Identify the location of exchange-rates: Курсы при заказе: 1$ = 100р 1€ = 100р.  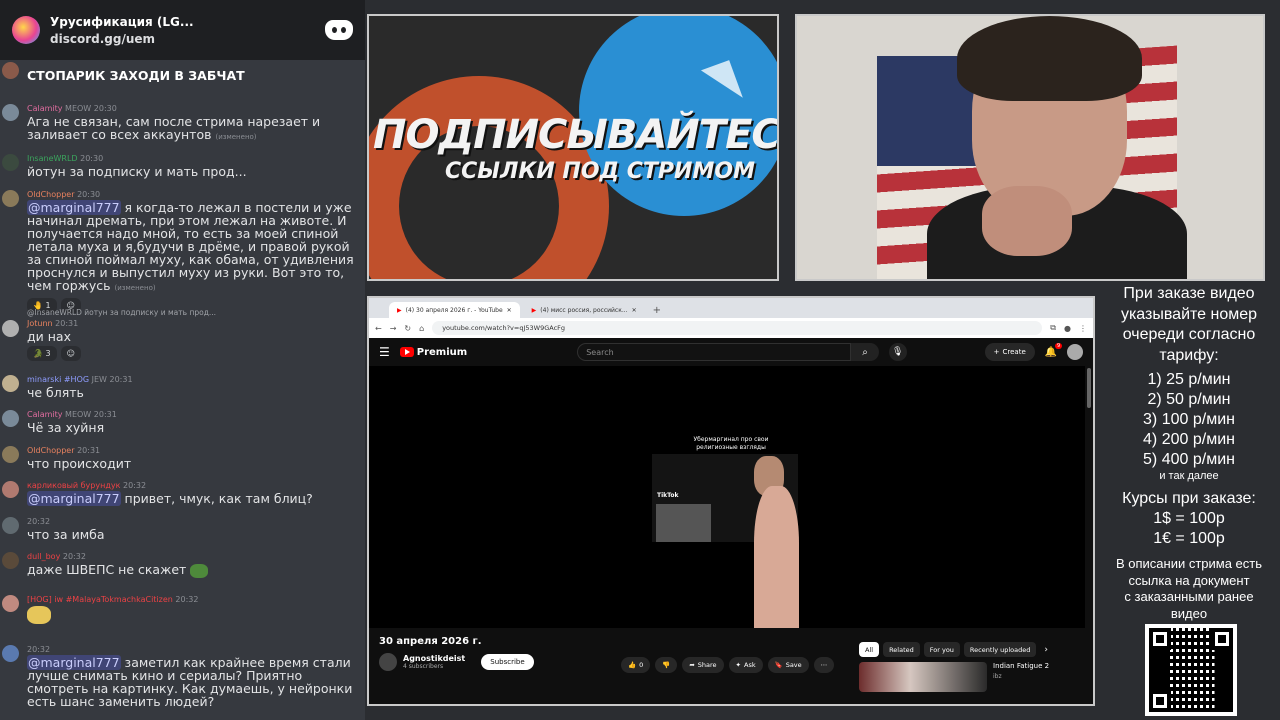
(1189, 518).